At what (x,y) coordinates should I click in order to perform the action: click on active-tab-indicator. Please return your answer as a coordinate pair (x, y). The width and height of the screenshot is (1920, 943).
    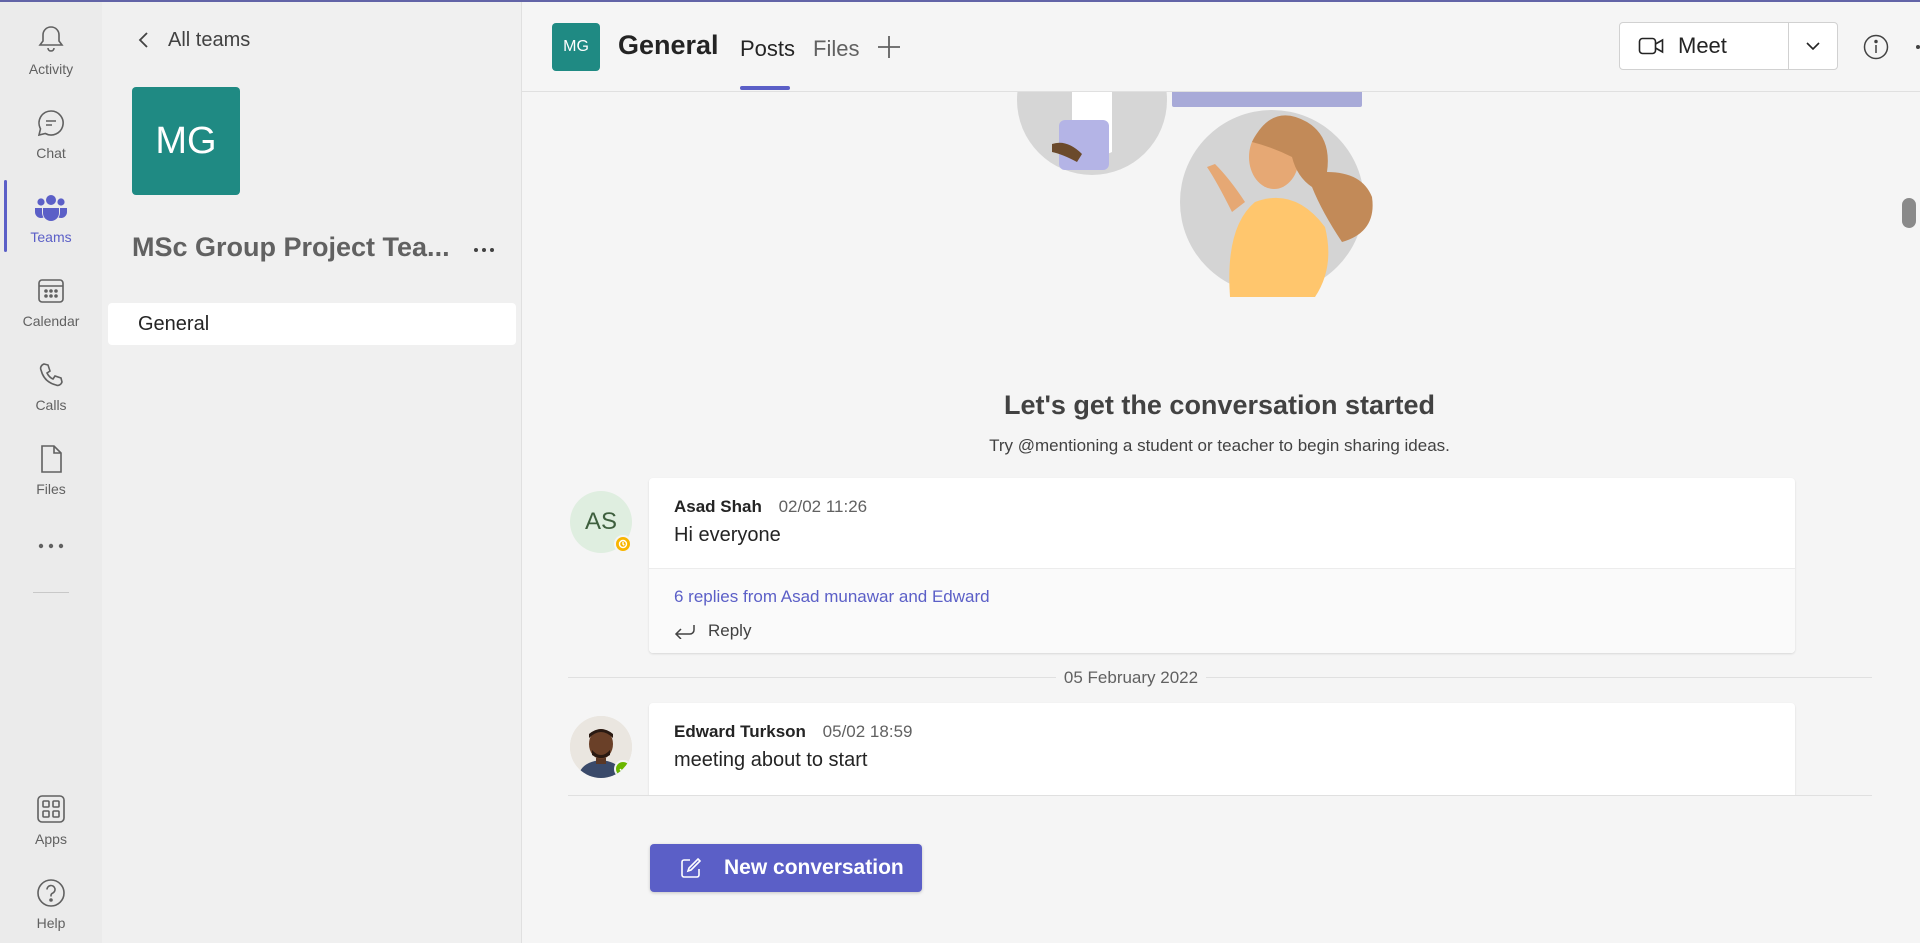
    Looking at the image, I should click on (765, 88).